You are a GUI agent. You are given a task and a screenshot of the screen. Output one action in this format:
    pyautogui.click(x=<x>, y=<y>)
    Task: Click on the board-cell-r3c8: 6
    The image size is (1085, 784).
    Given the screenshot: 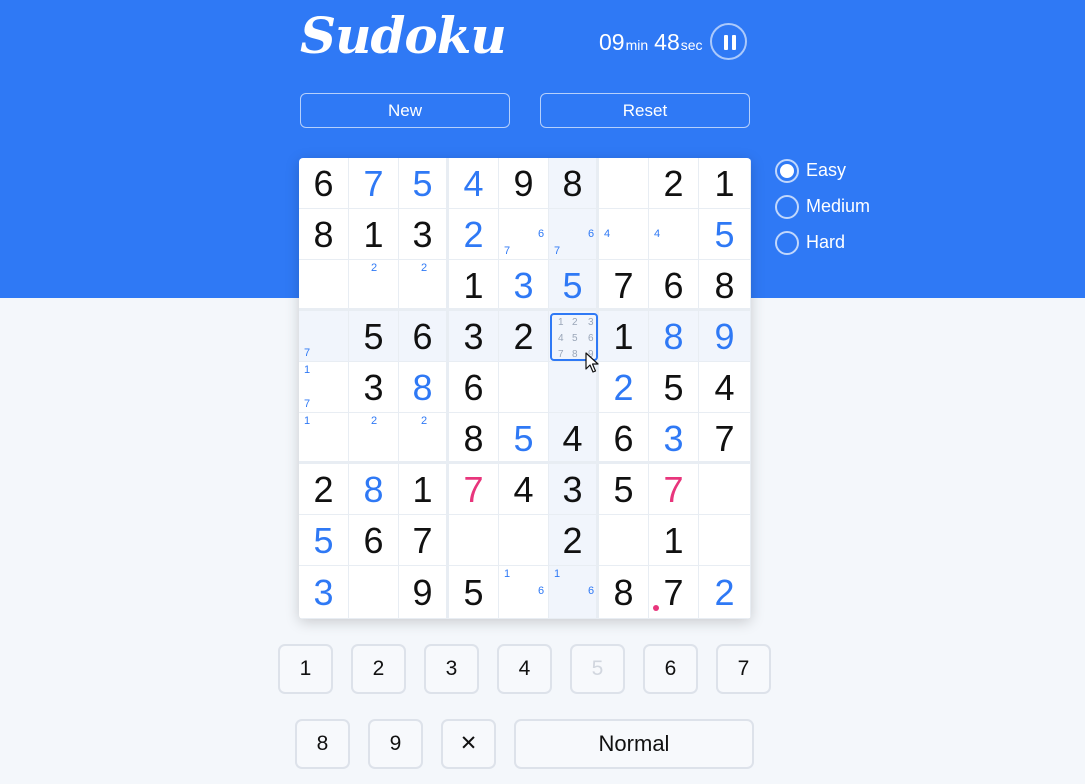 What is the action you would take?
    pyautogui.click(x=674, y=285)
    